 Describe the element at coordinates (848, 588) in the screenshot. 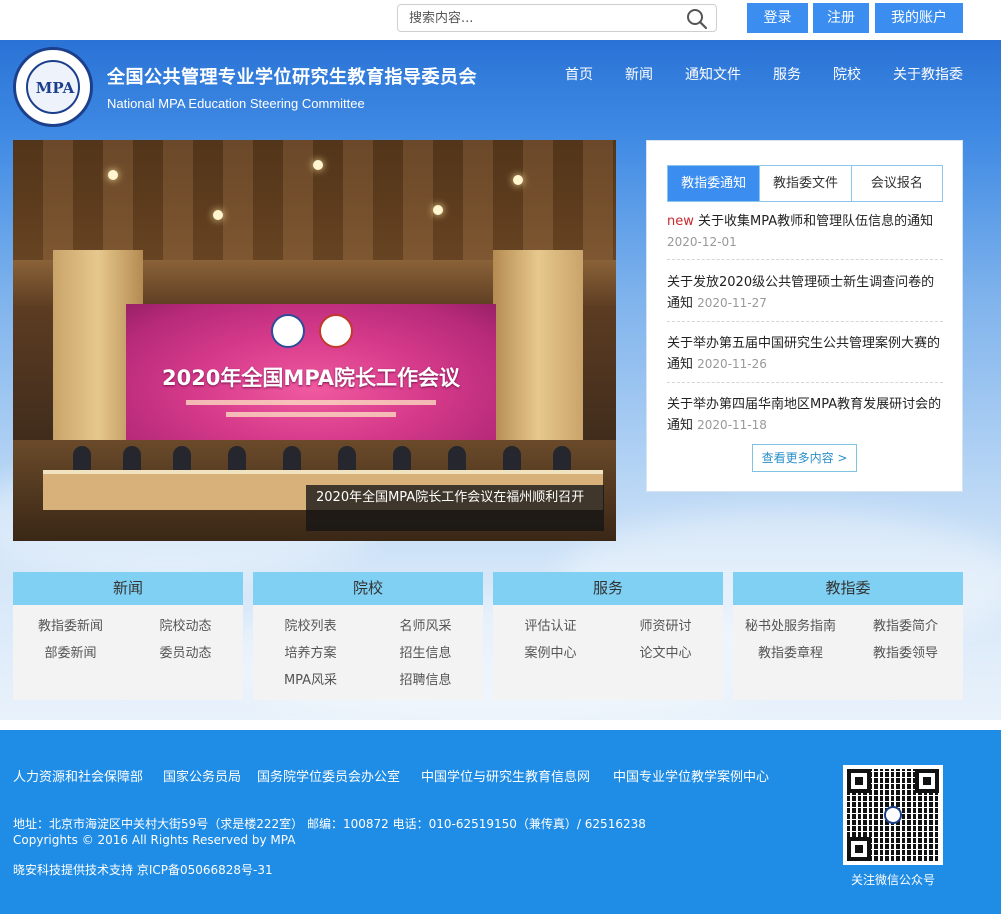

I see `category-title: 教指委` at that location.